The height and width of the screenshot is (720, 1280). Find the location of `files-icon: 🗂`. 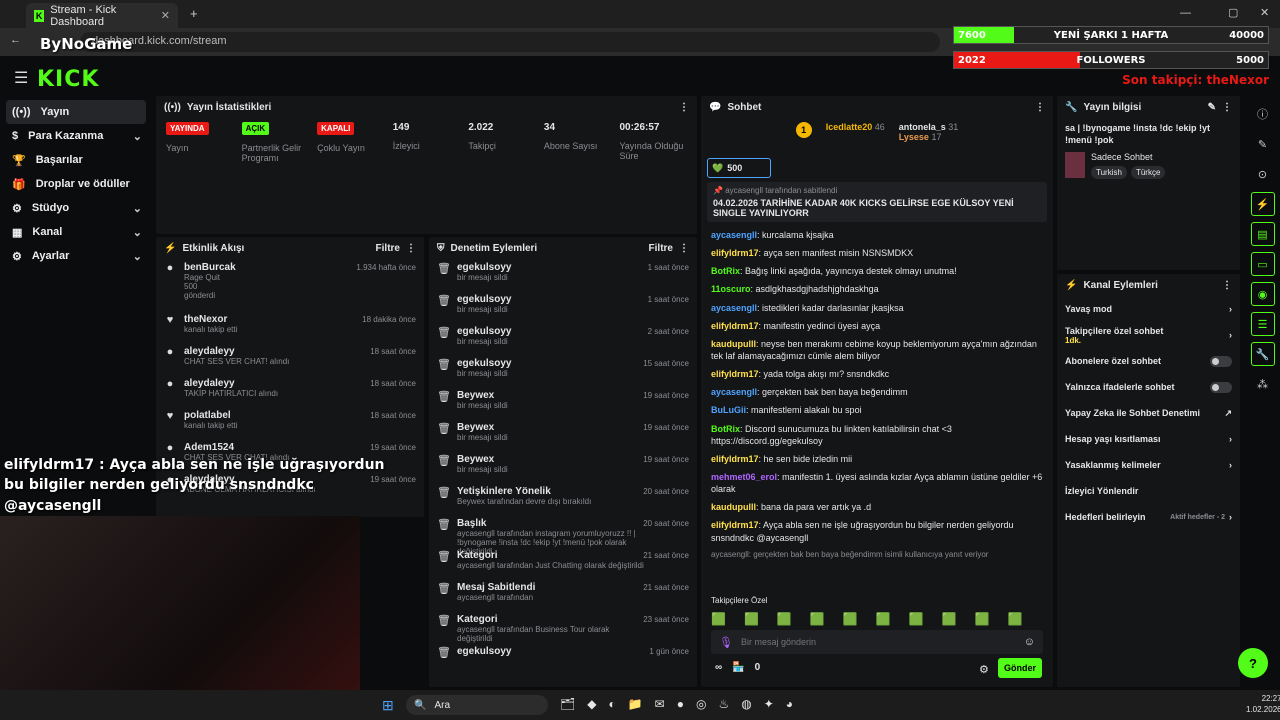

files-icon: 🗂 is located at coordinates (567, 704).